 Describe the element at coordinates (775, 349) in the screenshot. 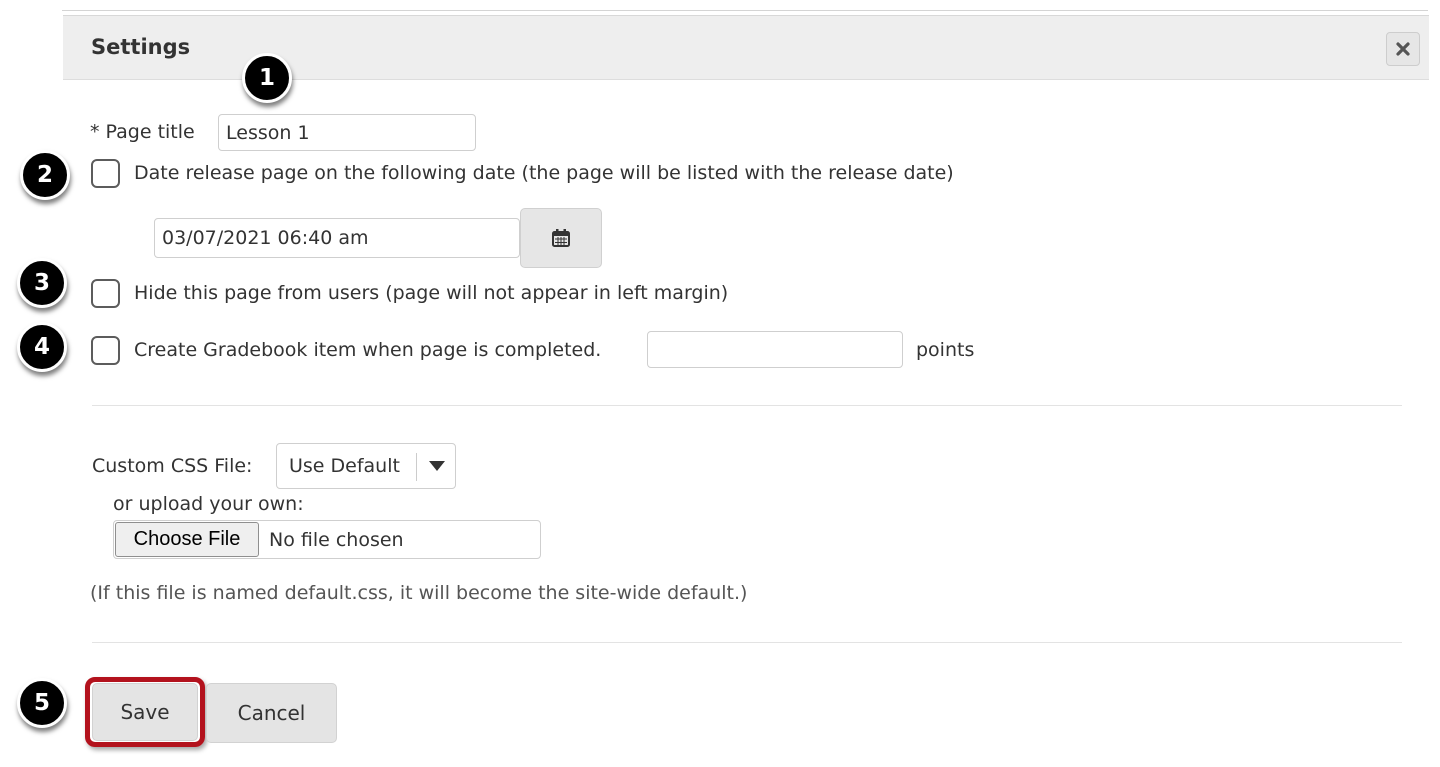

I see `points-input` at that location.